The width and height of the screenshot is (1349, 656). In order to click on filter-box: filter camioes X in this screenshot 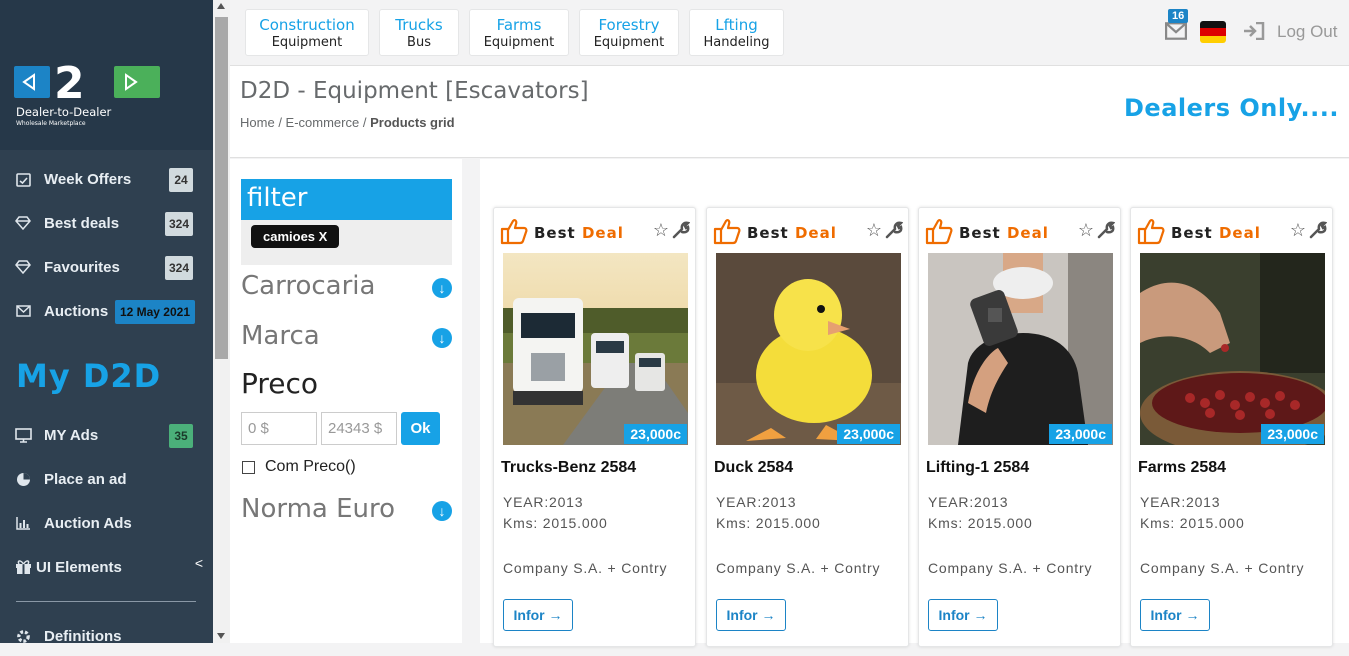, I will do `click(346, 222)`.